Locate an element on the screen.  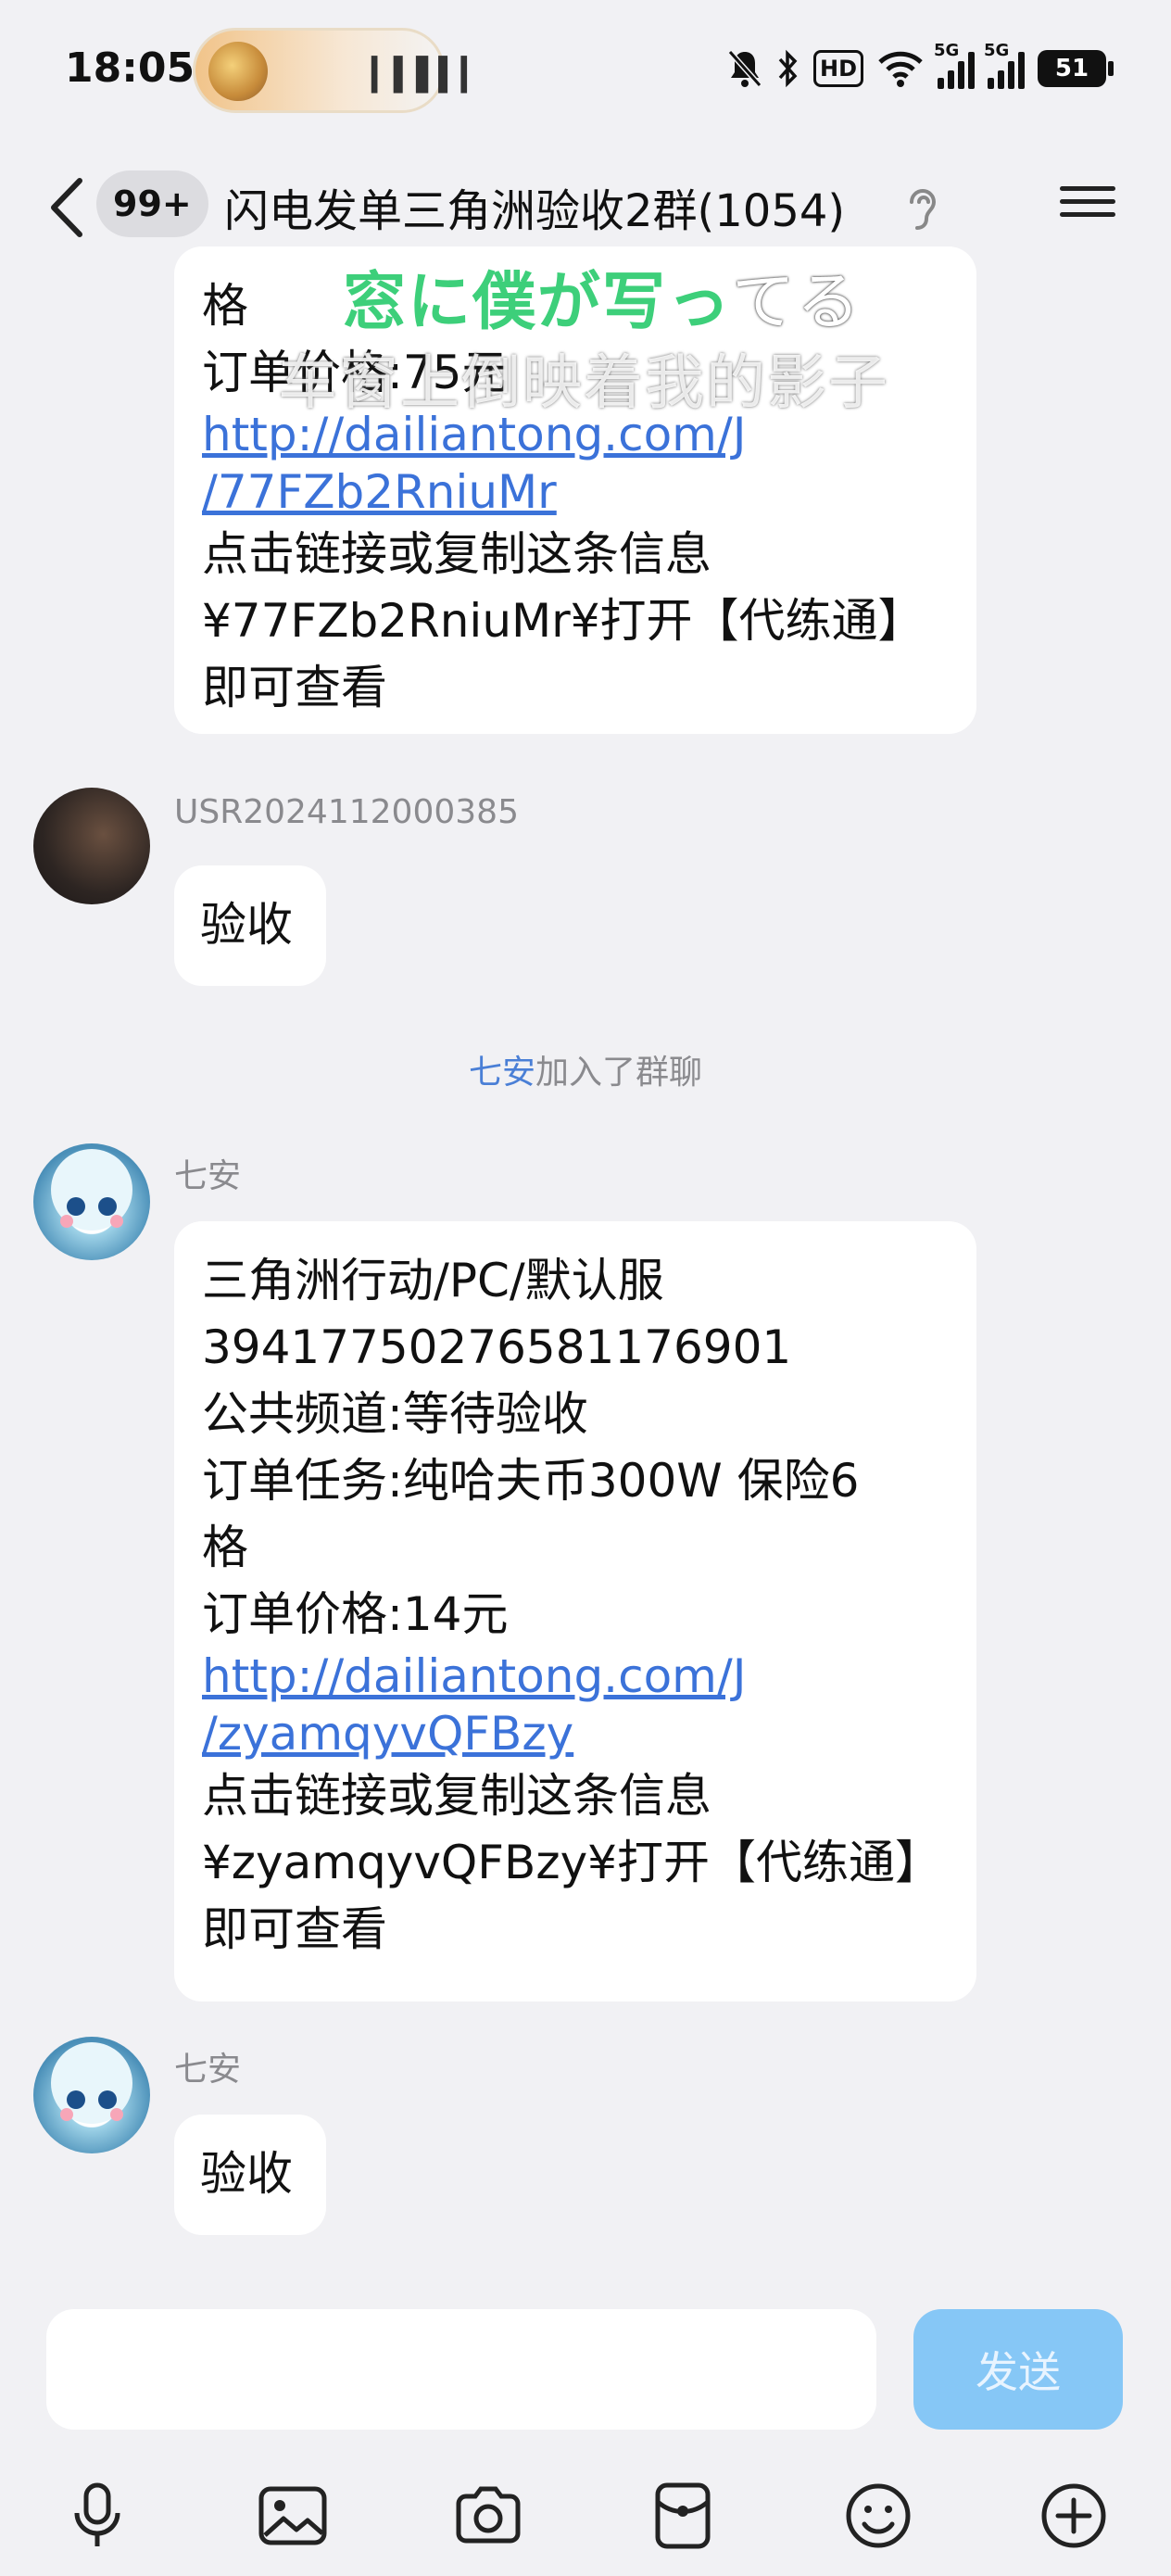
now-playing-pill: ▎▍▌▍▎ is located at coordinates (339, 70).